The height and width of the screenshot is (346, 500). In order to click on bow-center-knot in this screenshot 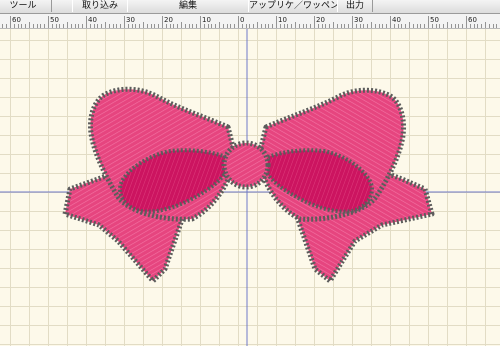, I will do `click(246, 165)`.